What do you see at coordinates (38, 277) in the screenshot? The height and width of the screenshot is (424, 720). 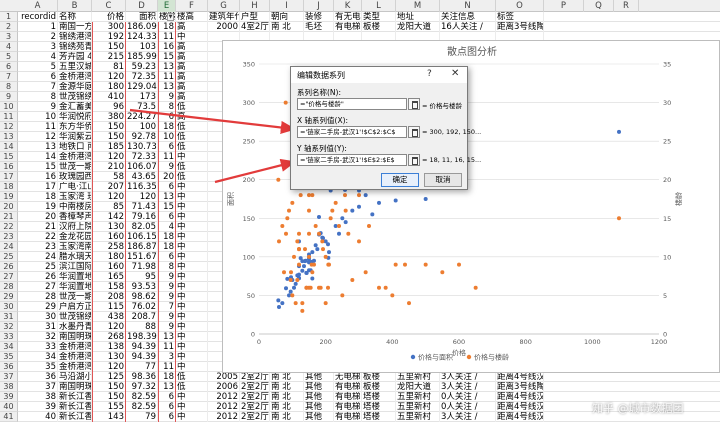 I see `cell: 26` at bounding box center [38, 277].